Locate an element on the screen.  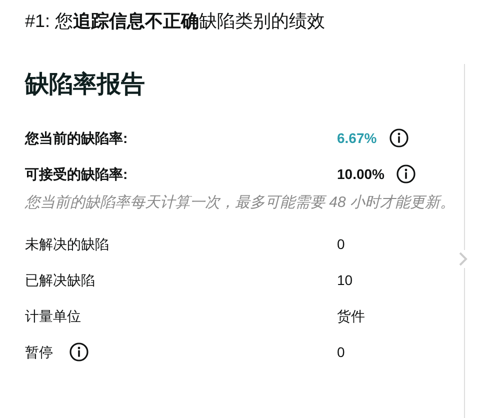
stat-value: 货件 is located at coordinates (351, 316).